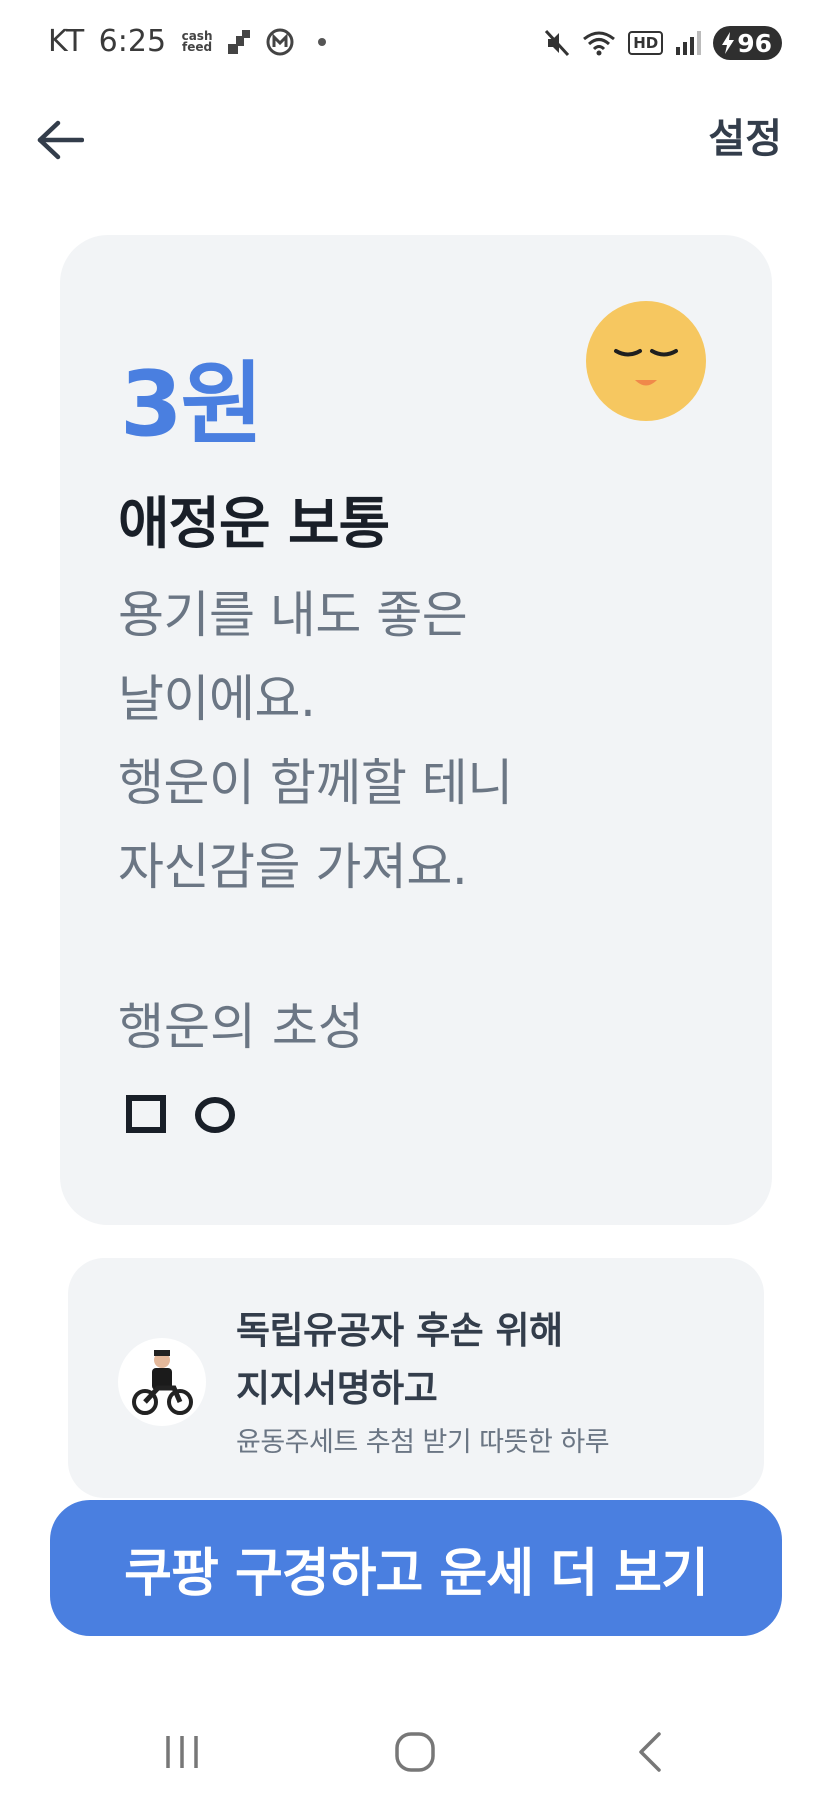  Describe the element at coordinates (315, 783) in the screenshot. I see `fortune-message-line: 행운이 함께할 테니` at that location.